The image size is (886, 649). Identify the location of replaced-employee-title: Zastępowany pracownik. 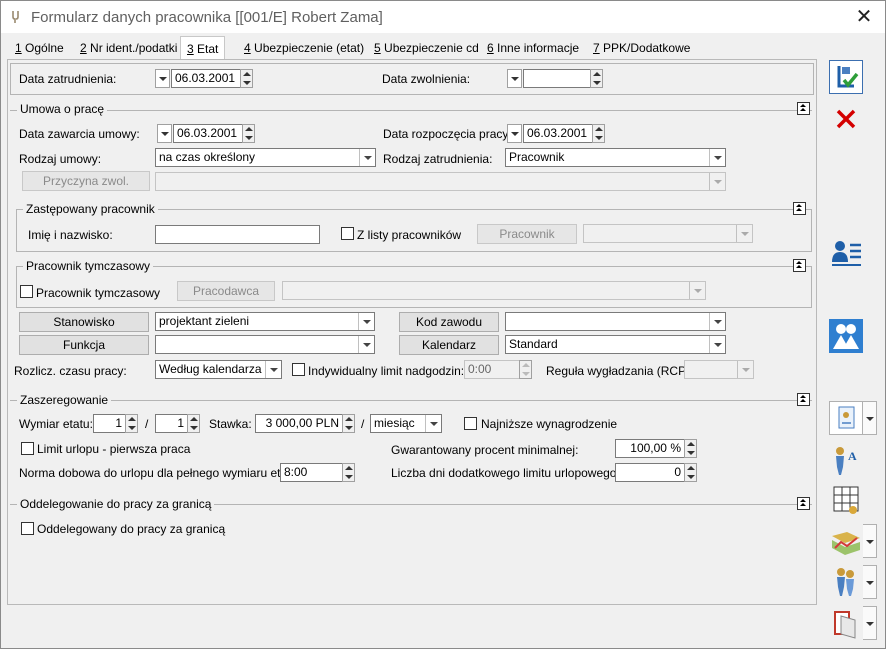
(90, 209).